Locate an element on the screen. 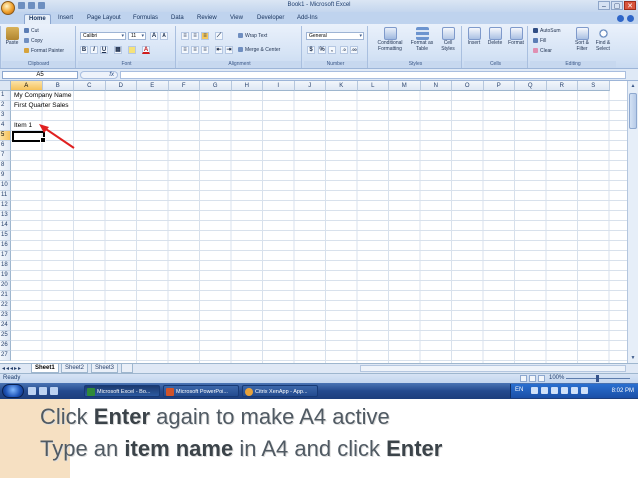  format-cells-button: Format is located at coordinates (516, 37).